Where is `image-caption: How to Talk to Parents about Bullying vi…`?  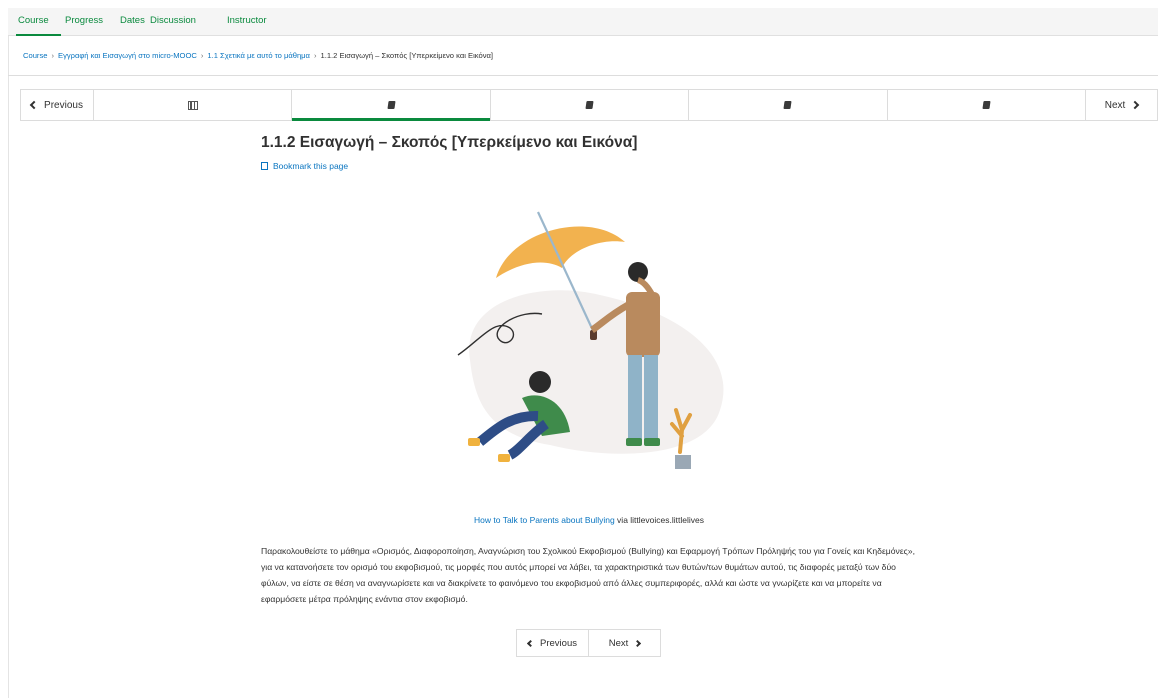 image-caption: How to Talk to Parents about Bullying vi… is located at coordinates (579, 520).